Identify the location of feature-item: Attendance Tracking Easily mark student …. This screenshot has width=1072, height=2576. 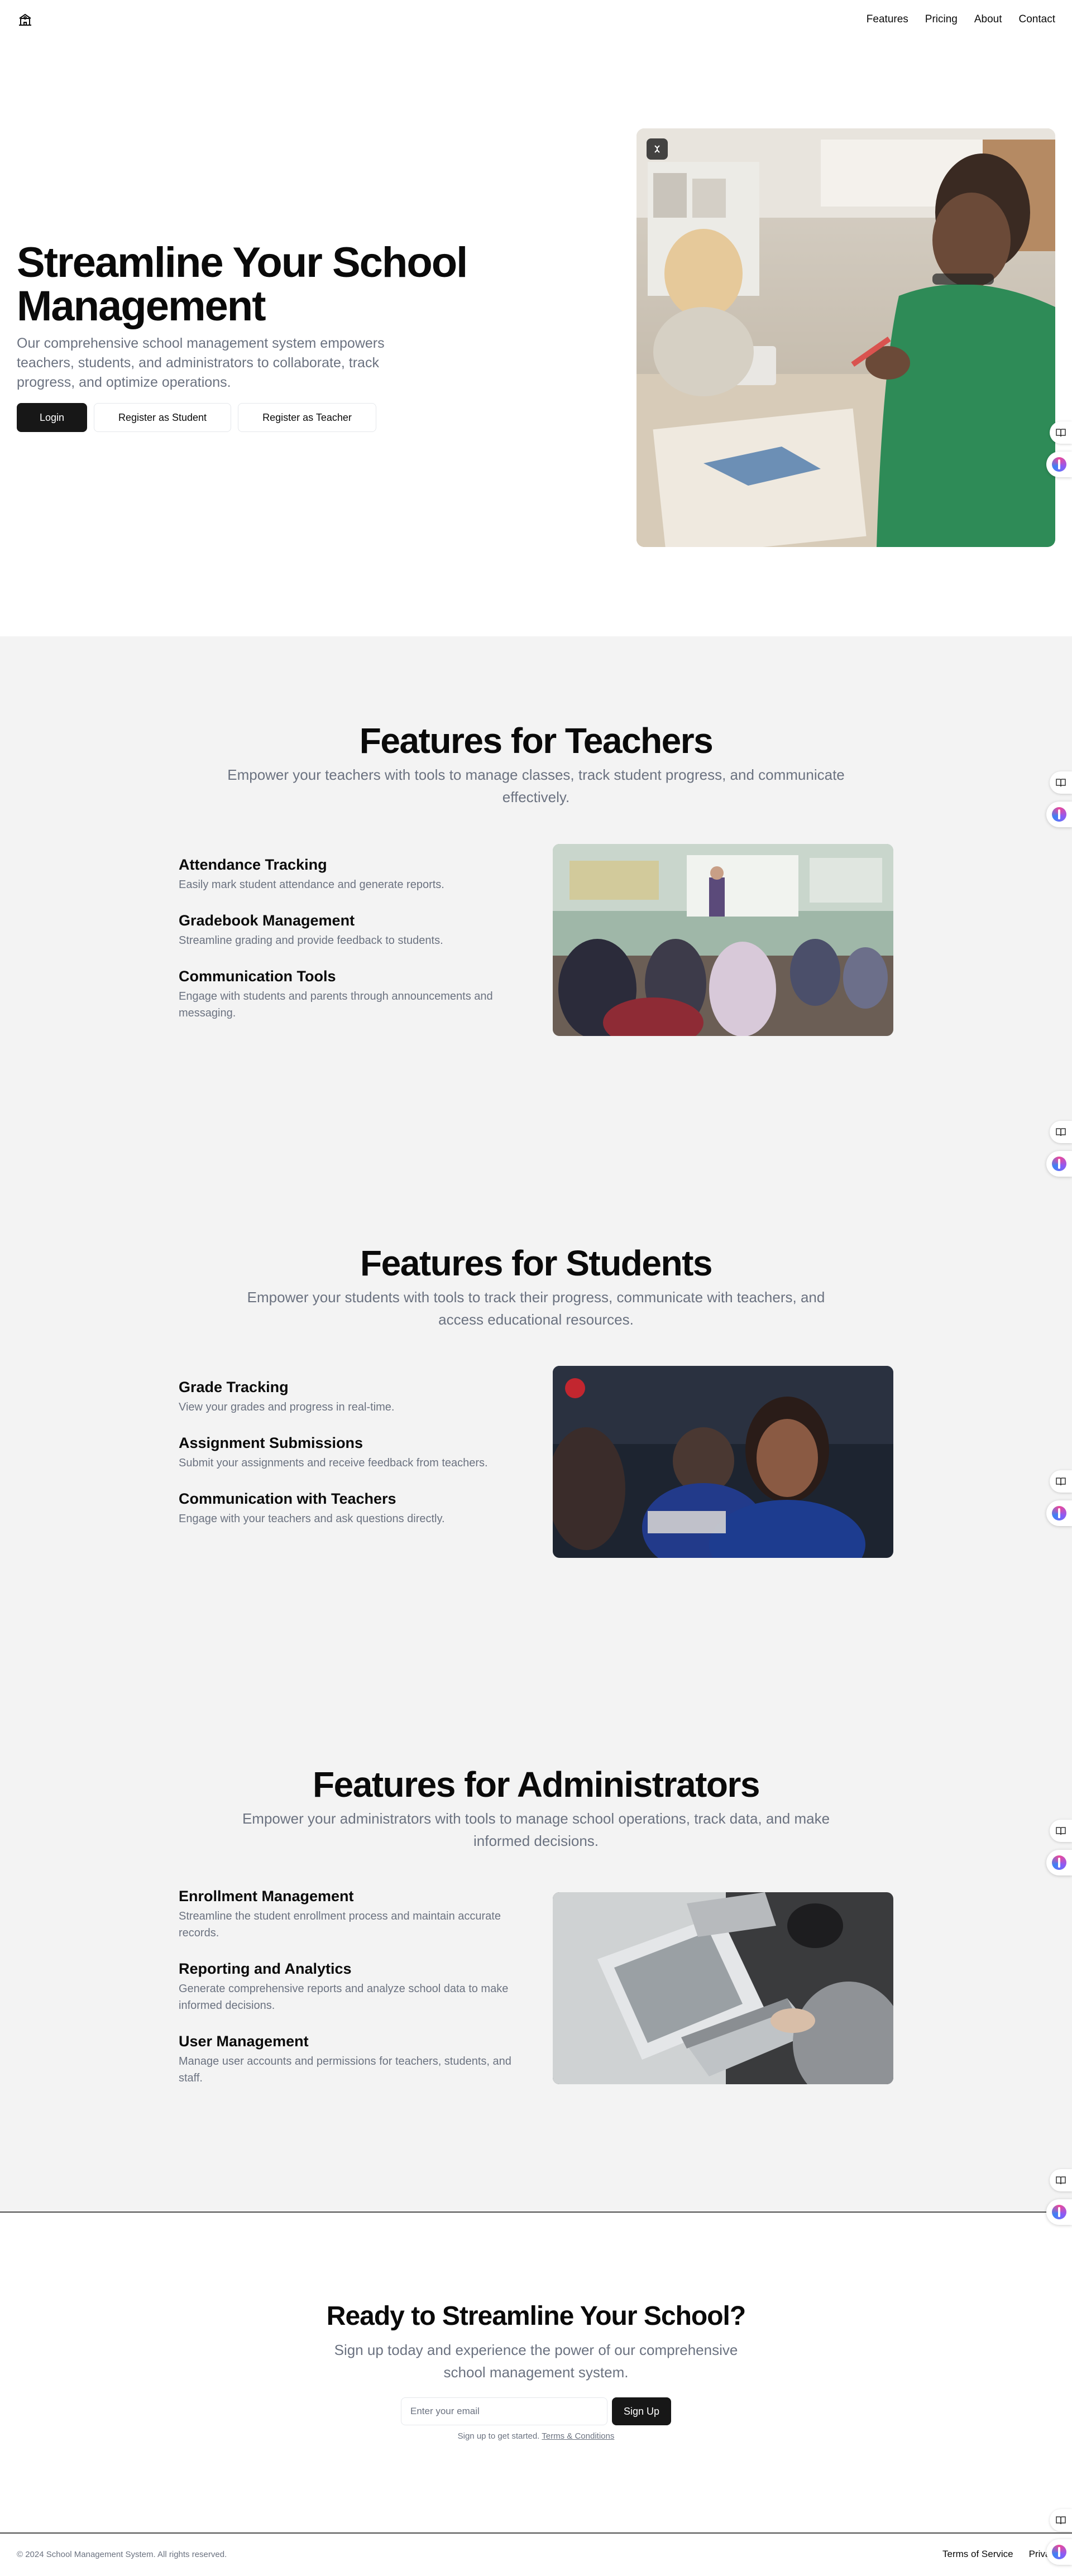
(352, 874).